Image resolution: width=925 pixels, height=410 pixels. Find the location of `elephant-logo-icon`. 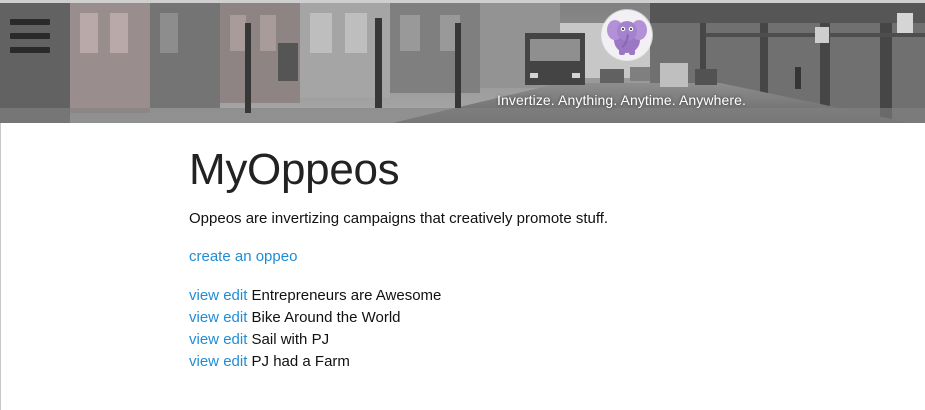

elephant-logo-icon is located at coordinates (627, 35).